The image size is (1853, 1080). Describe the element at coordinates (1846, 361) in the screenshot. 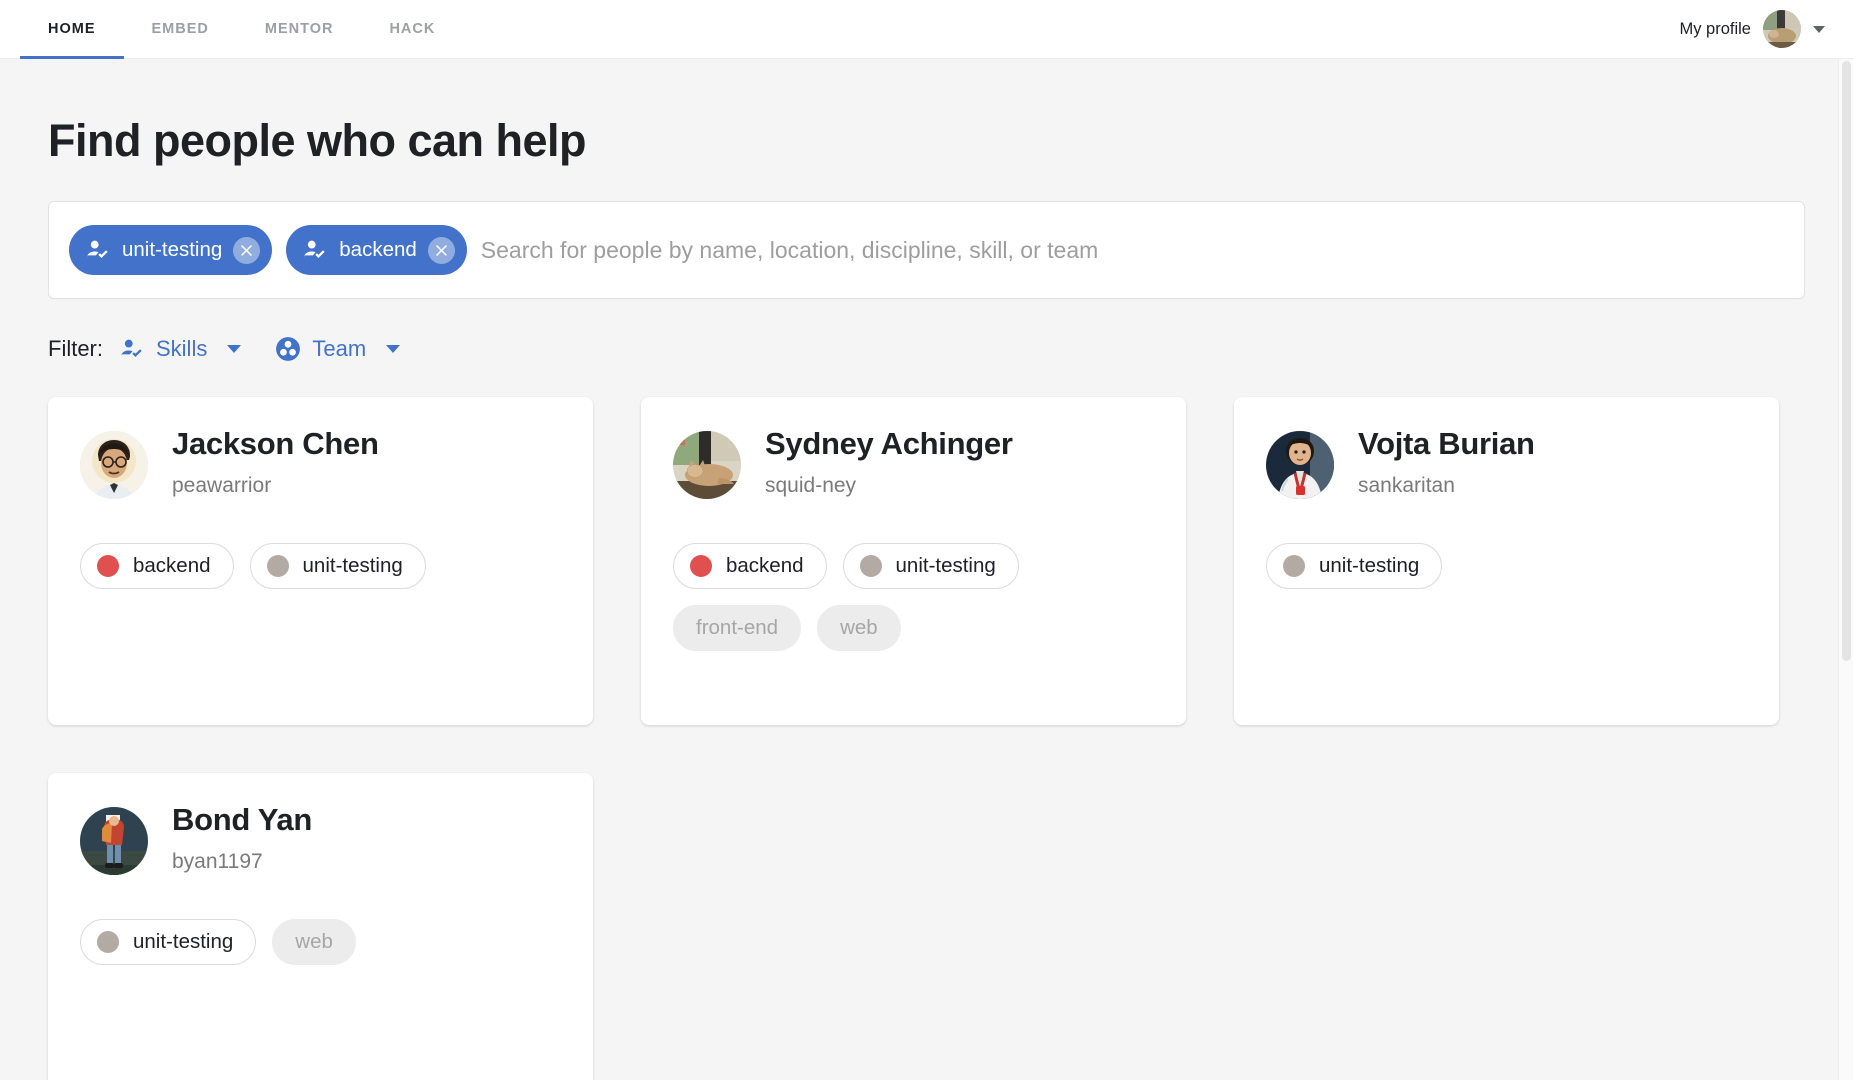

I see `scrollbar-thumb` at that location.